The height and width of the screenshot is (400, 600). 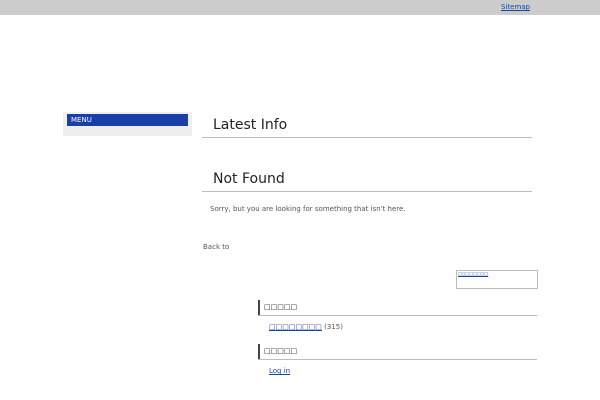 I want to click on sitemap-link: Sitemap, so click(x=515, y=7).